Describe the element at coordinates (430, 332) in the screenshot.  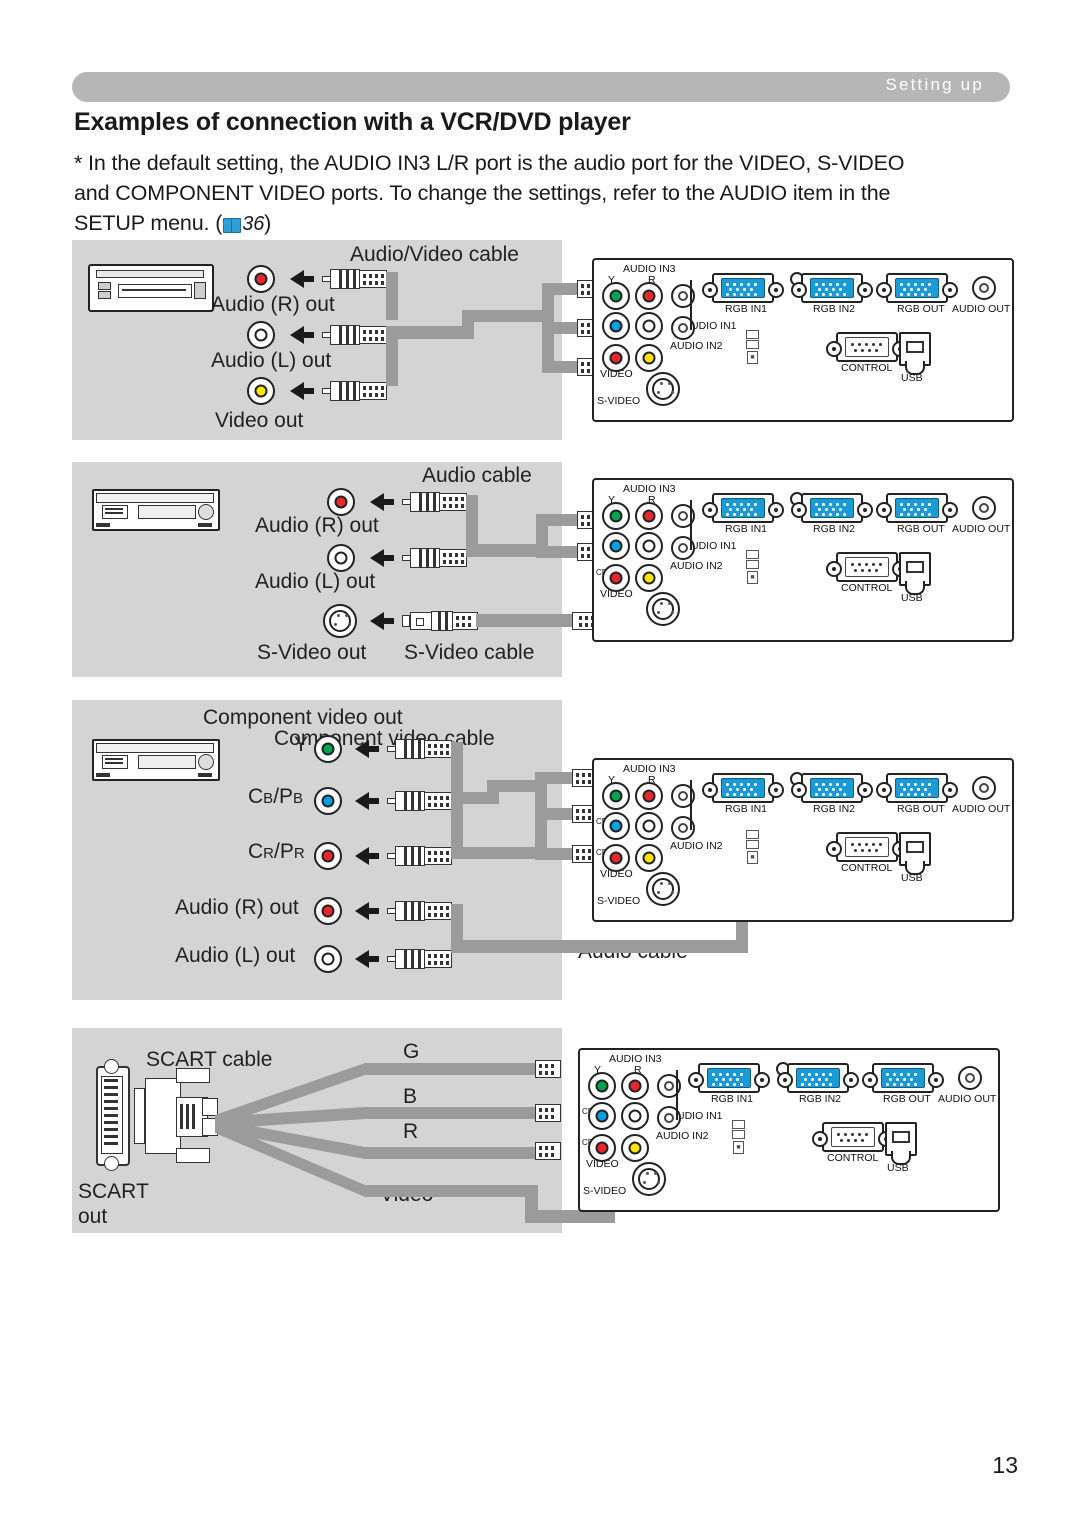
I see `av-cable-trunk` at that location.